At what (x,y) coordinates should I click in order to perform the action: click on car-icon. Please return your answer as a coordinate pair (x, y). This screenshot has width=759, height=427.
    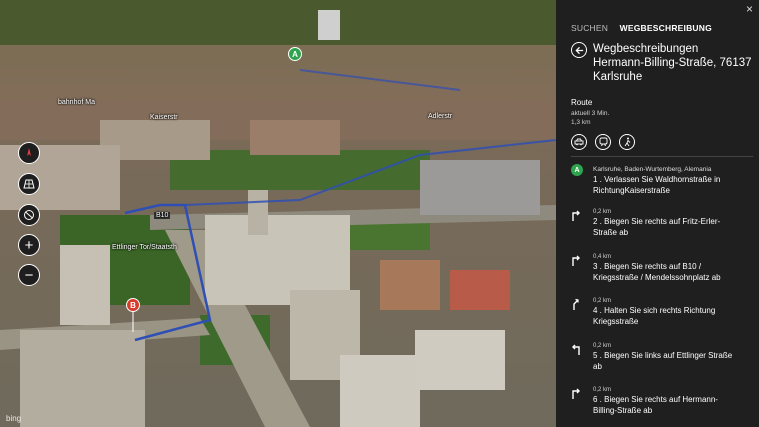
    Looking at the image, I should click on (579, 142).